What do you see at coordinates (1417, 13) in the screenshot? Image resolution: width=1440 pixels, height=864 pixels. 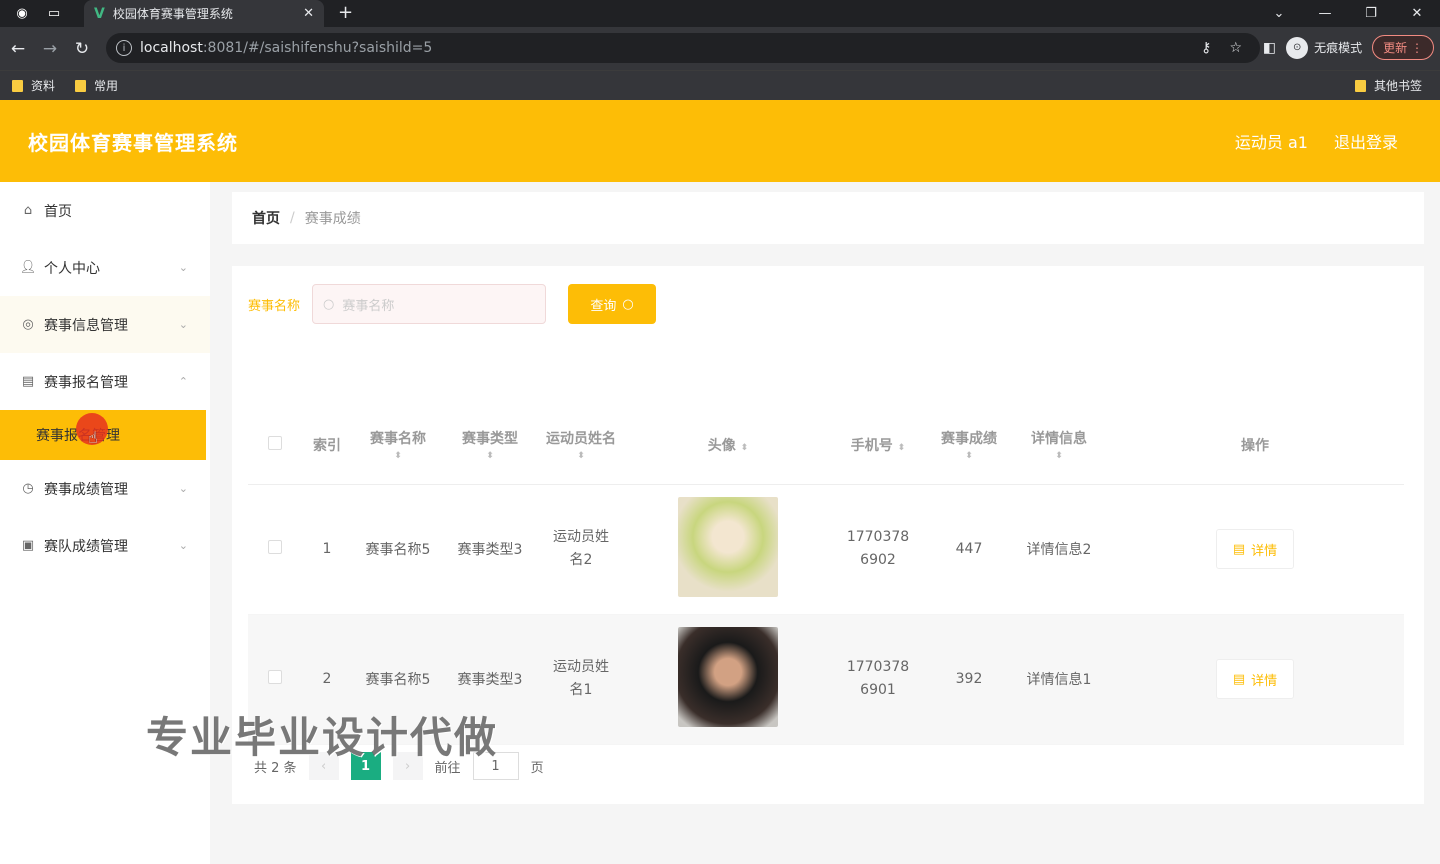 I see `close-window-icon: ✕` at bounding box center [1417, 13].